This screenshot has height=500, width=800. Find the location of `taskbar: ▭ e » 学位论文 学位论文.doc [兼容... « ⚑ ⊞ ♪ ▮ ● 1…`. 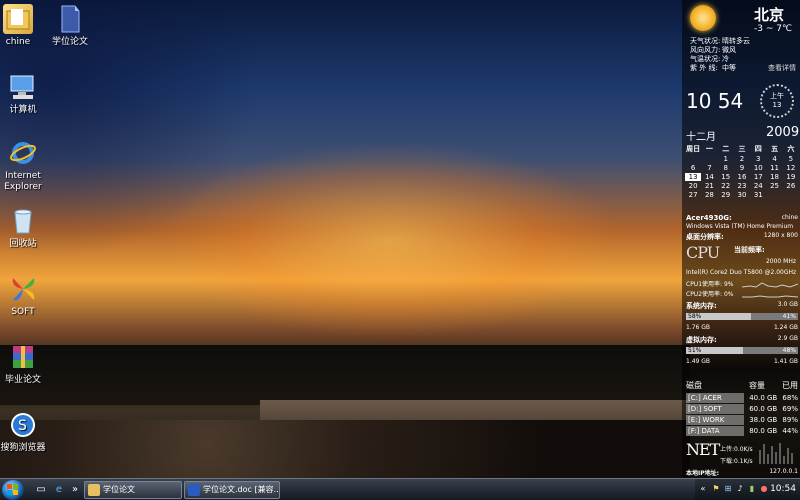

taskbar: ▭ e » 学位论文 学位论文.doc [兼容... « ⚑ ⊞ ♪ ▮ ● 1… is located at coordinates (400, 489).